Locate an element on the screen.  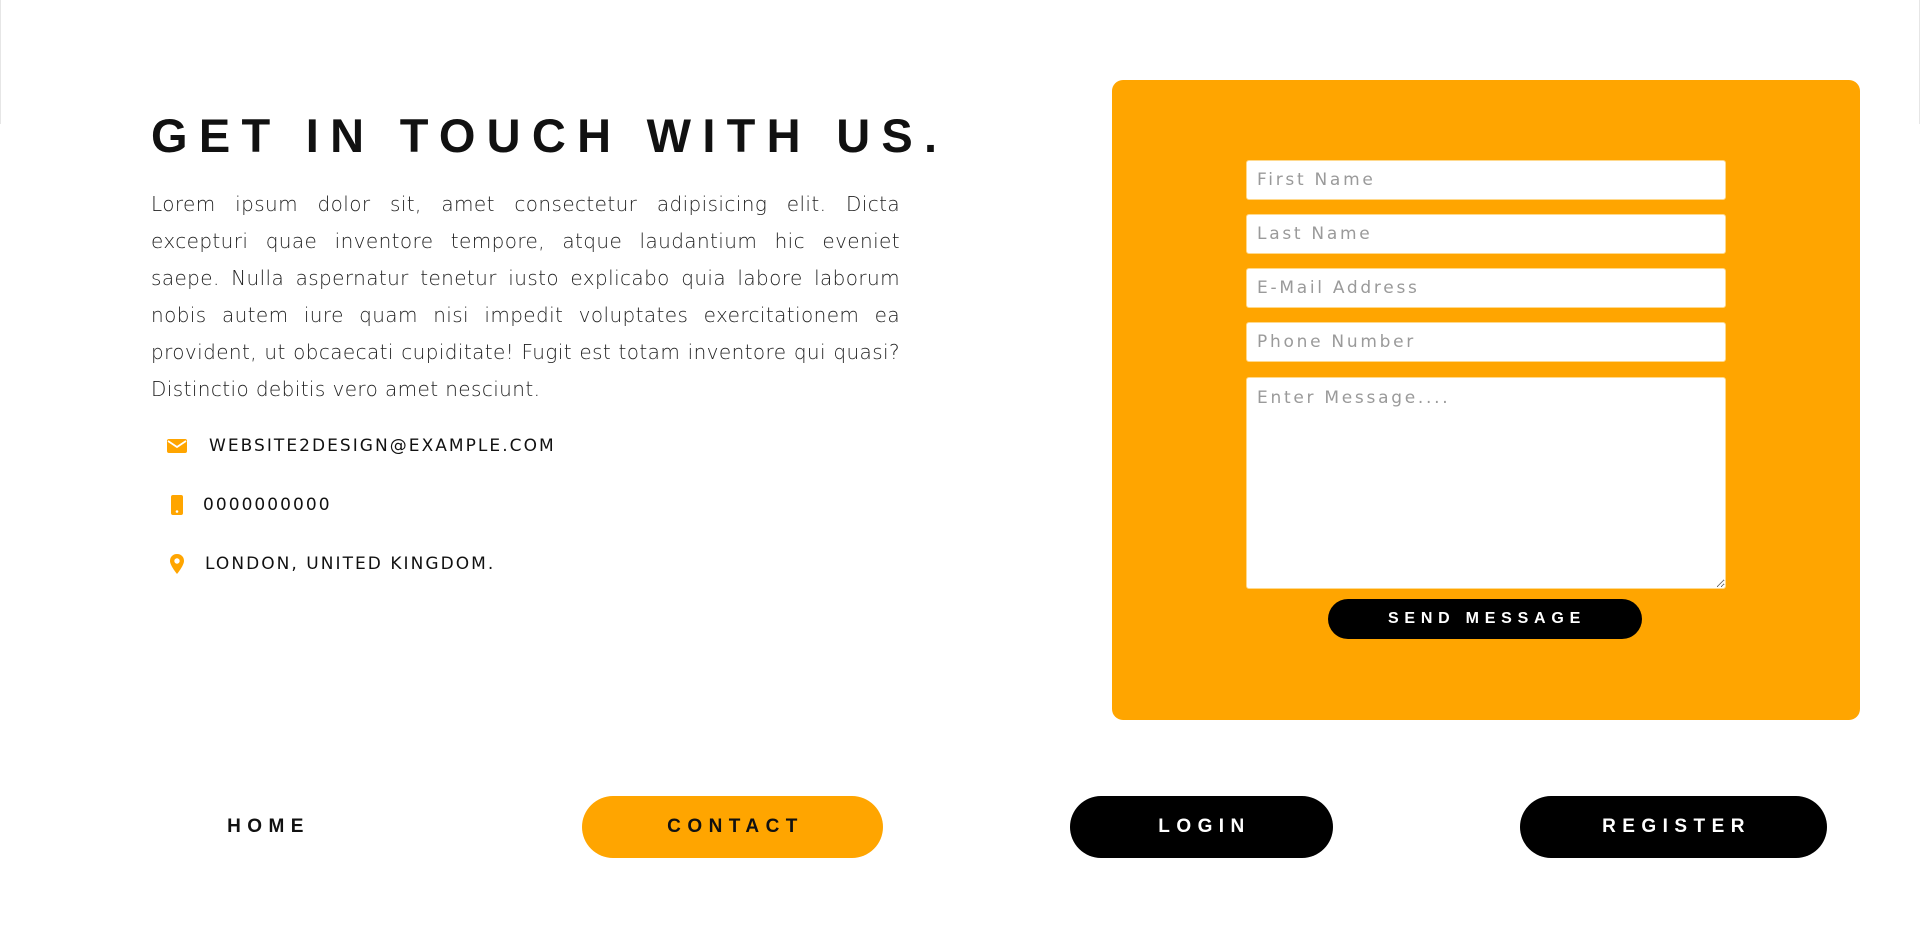
map-pin-icon is located at coordinates (177, 564).